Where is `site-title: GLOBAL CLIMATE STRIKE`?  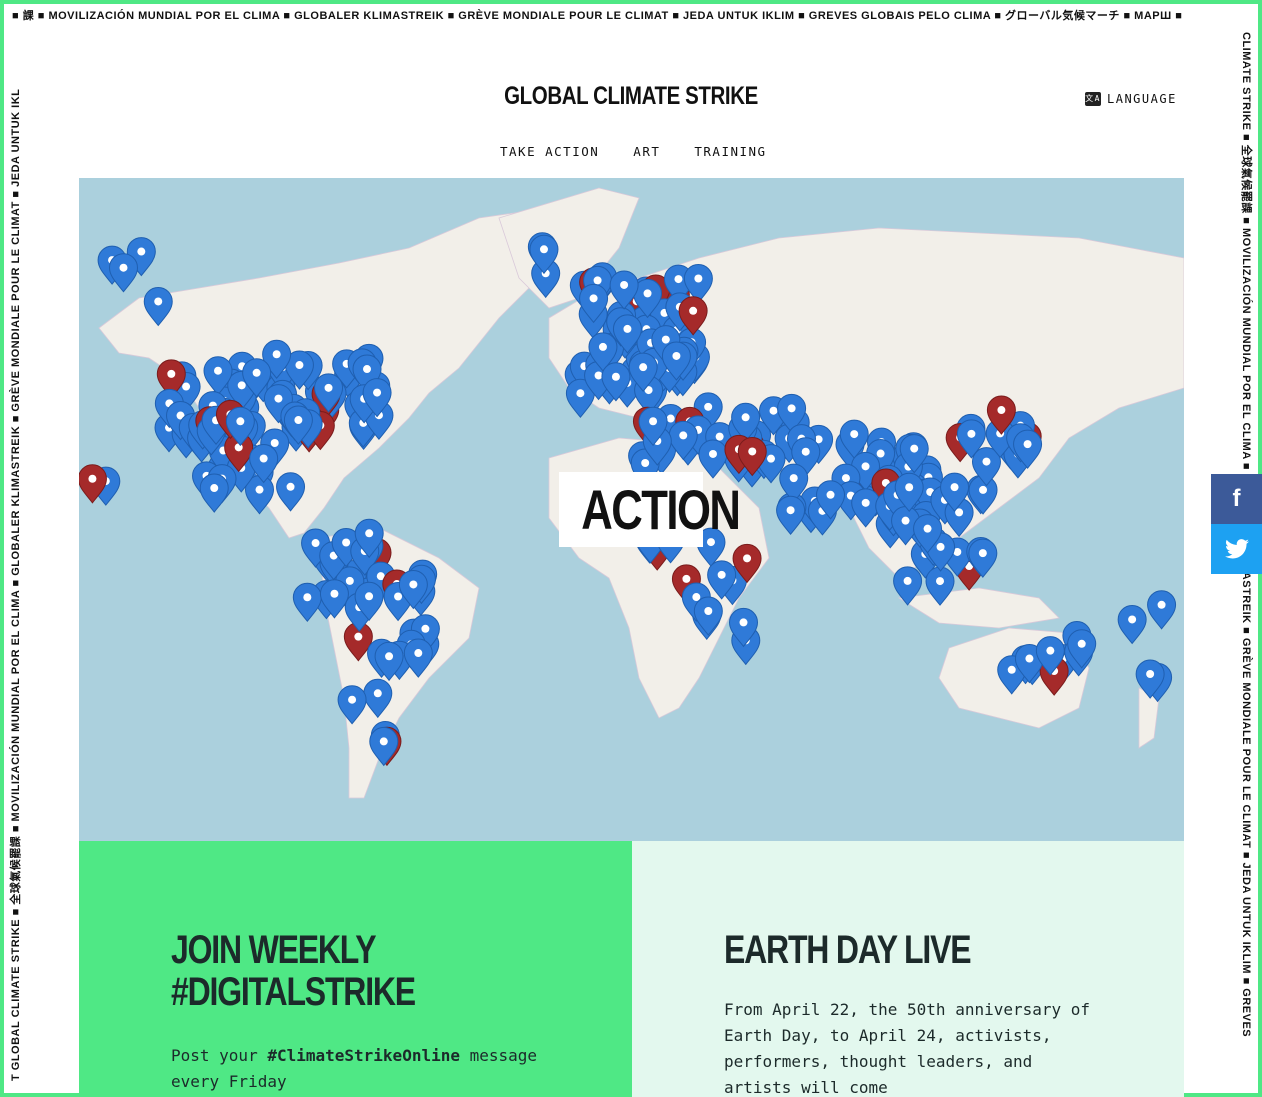 site-title: GLOBAL CLIMATE STRIKE is located at coordinates (631, 96).